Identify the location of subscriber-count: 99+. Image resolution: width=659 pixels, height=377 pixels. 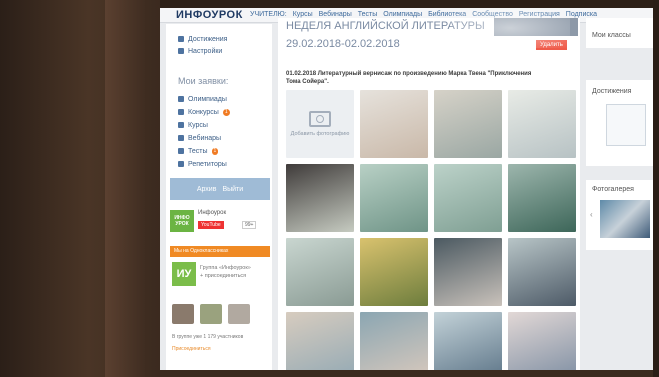
(249, 225).